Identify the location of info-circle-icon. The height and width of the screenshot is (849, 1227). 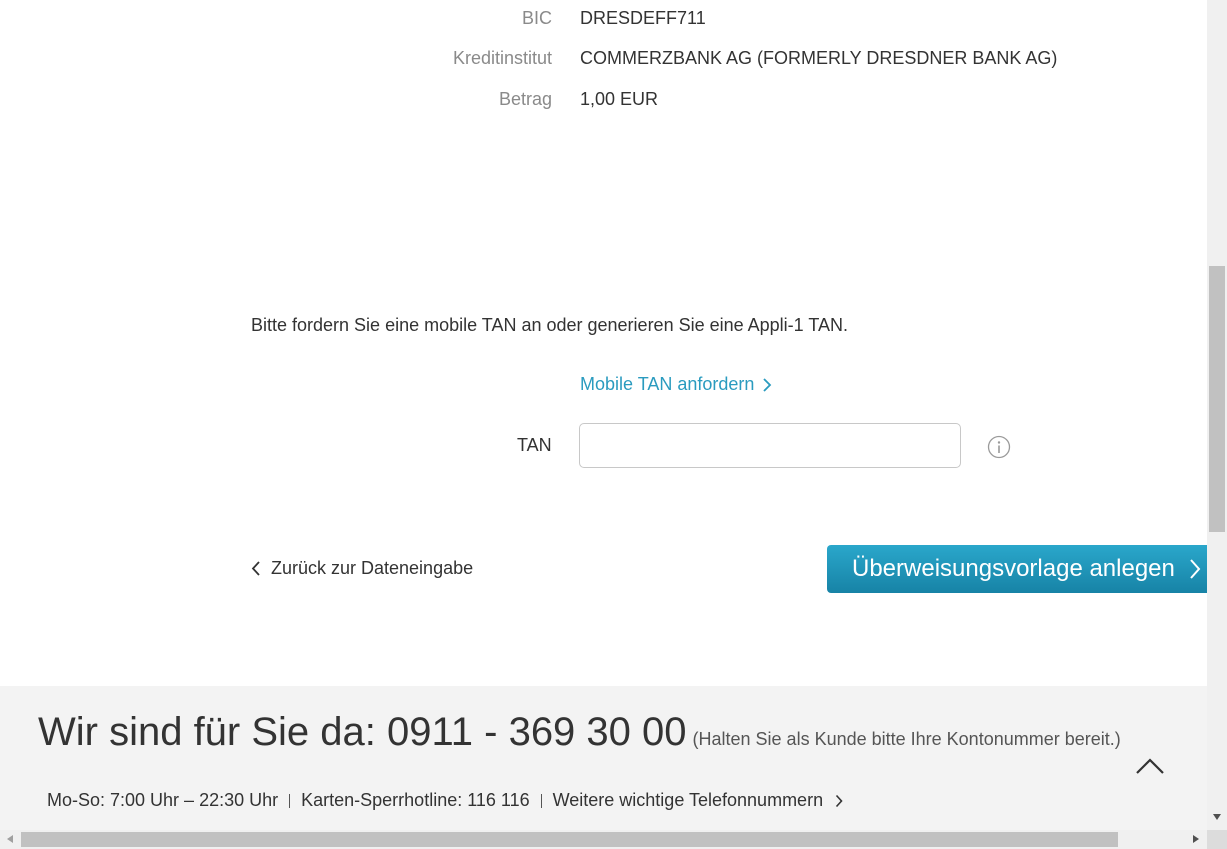
(999, 447).